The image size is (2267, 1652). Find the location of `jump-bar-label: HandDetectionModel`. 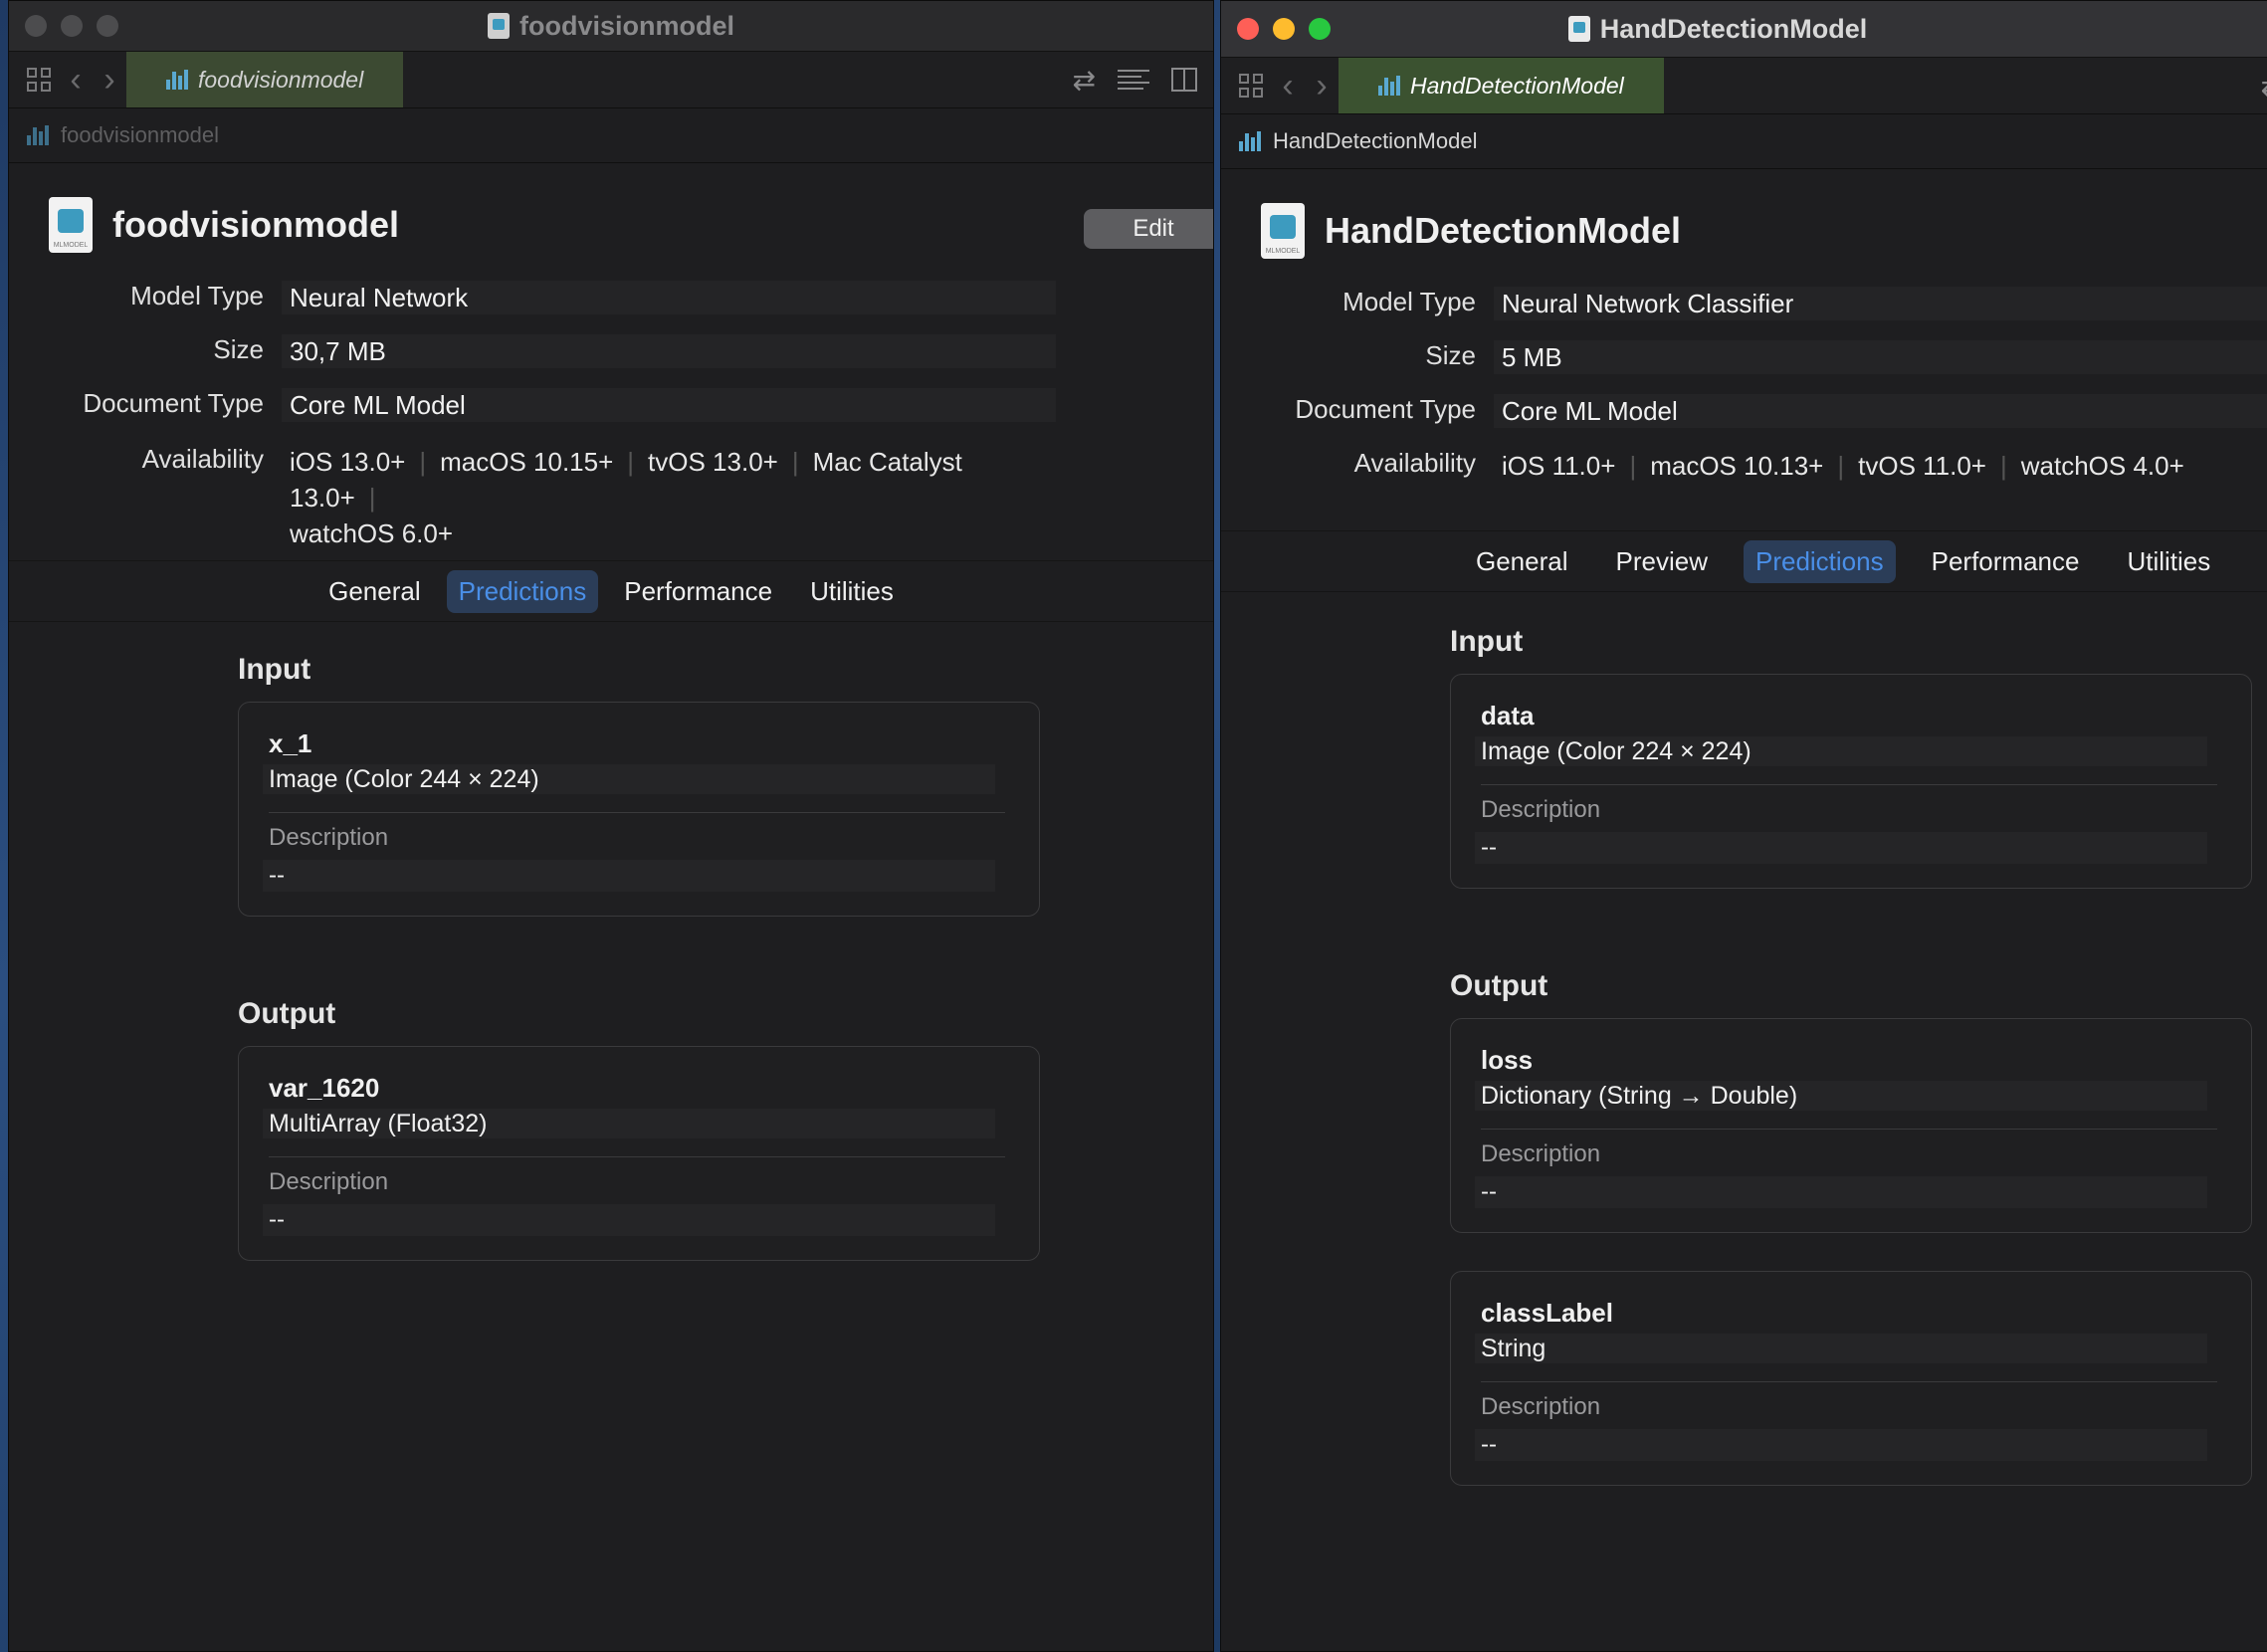

jump-bar-label: HandDetectionModel is located at coordinates (1375, 141).